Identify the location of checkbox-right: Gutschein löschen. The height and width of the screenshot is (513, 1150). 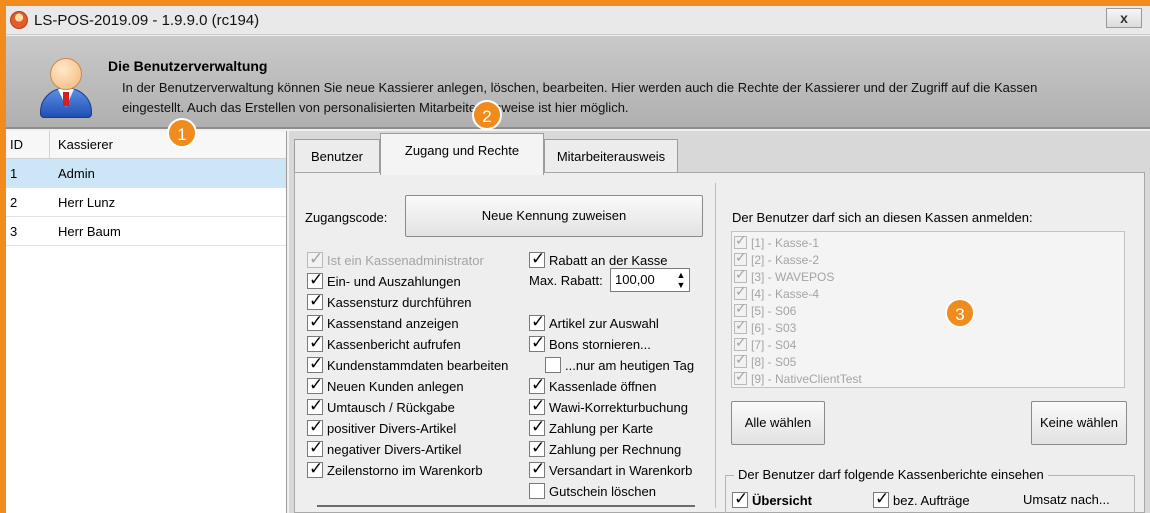
(592, 491).